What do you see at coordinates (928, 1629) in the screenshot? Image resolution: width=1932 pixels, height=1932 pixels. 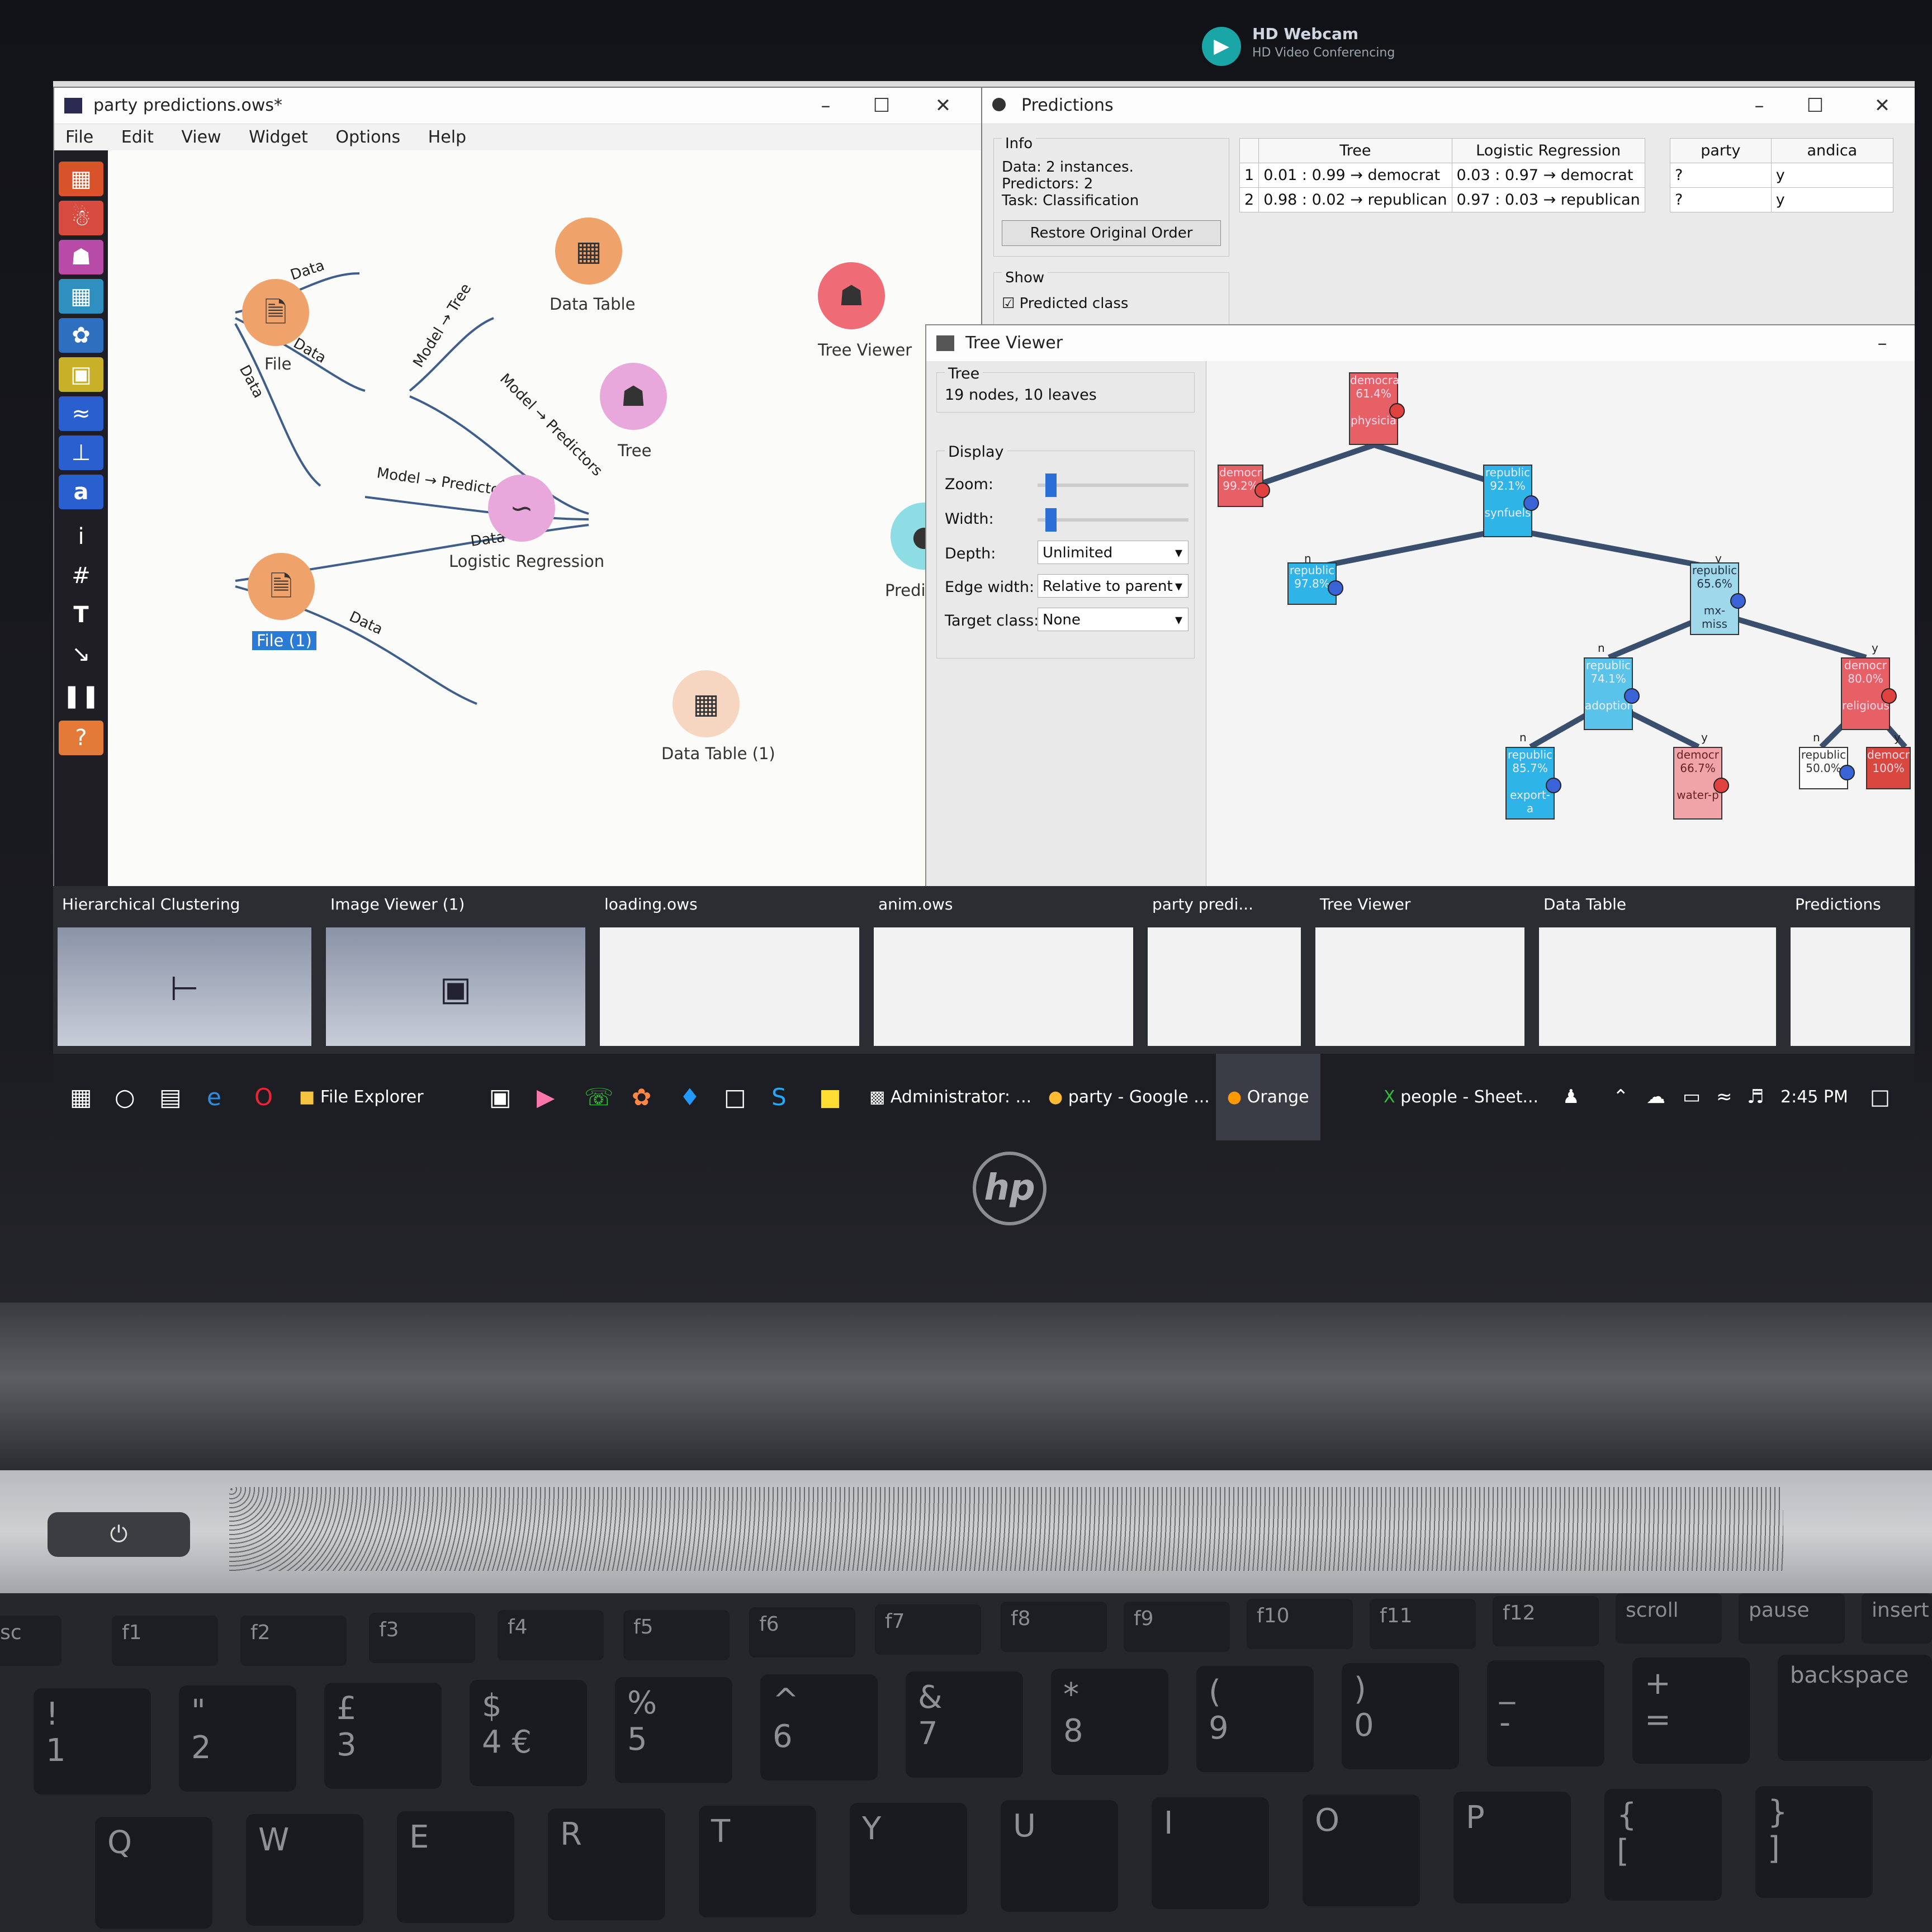 I see `key-f7: f7` at bounding box center [928, 1629].